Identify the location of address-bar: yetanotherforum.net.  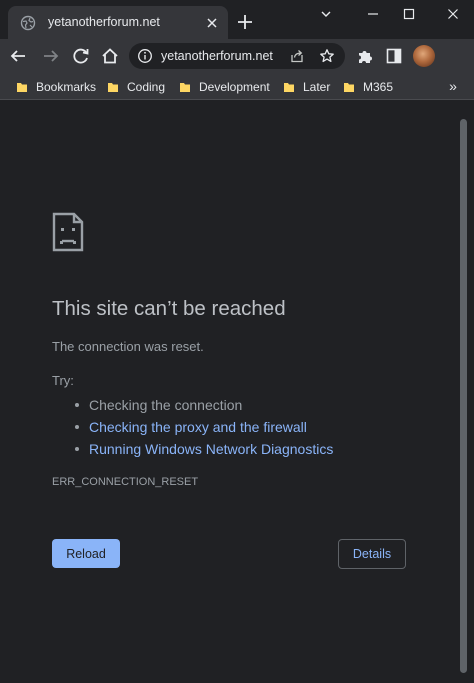
(237, 56).